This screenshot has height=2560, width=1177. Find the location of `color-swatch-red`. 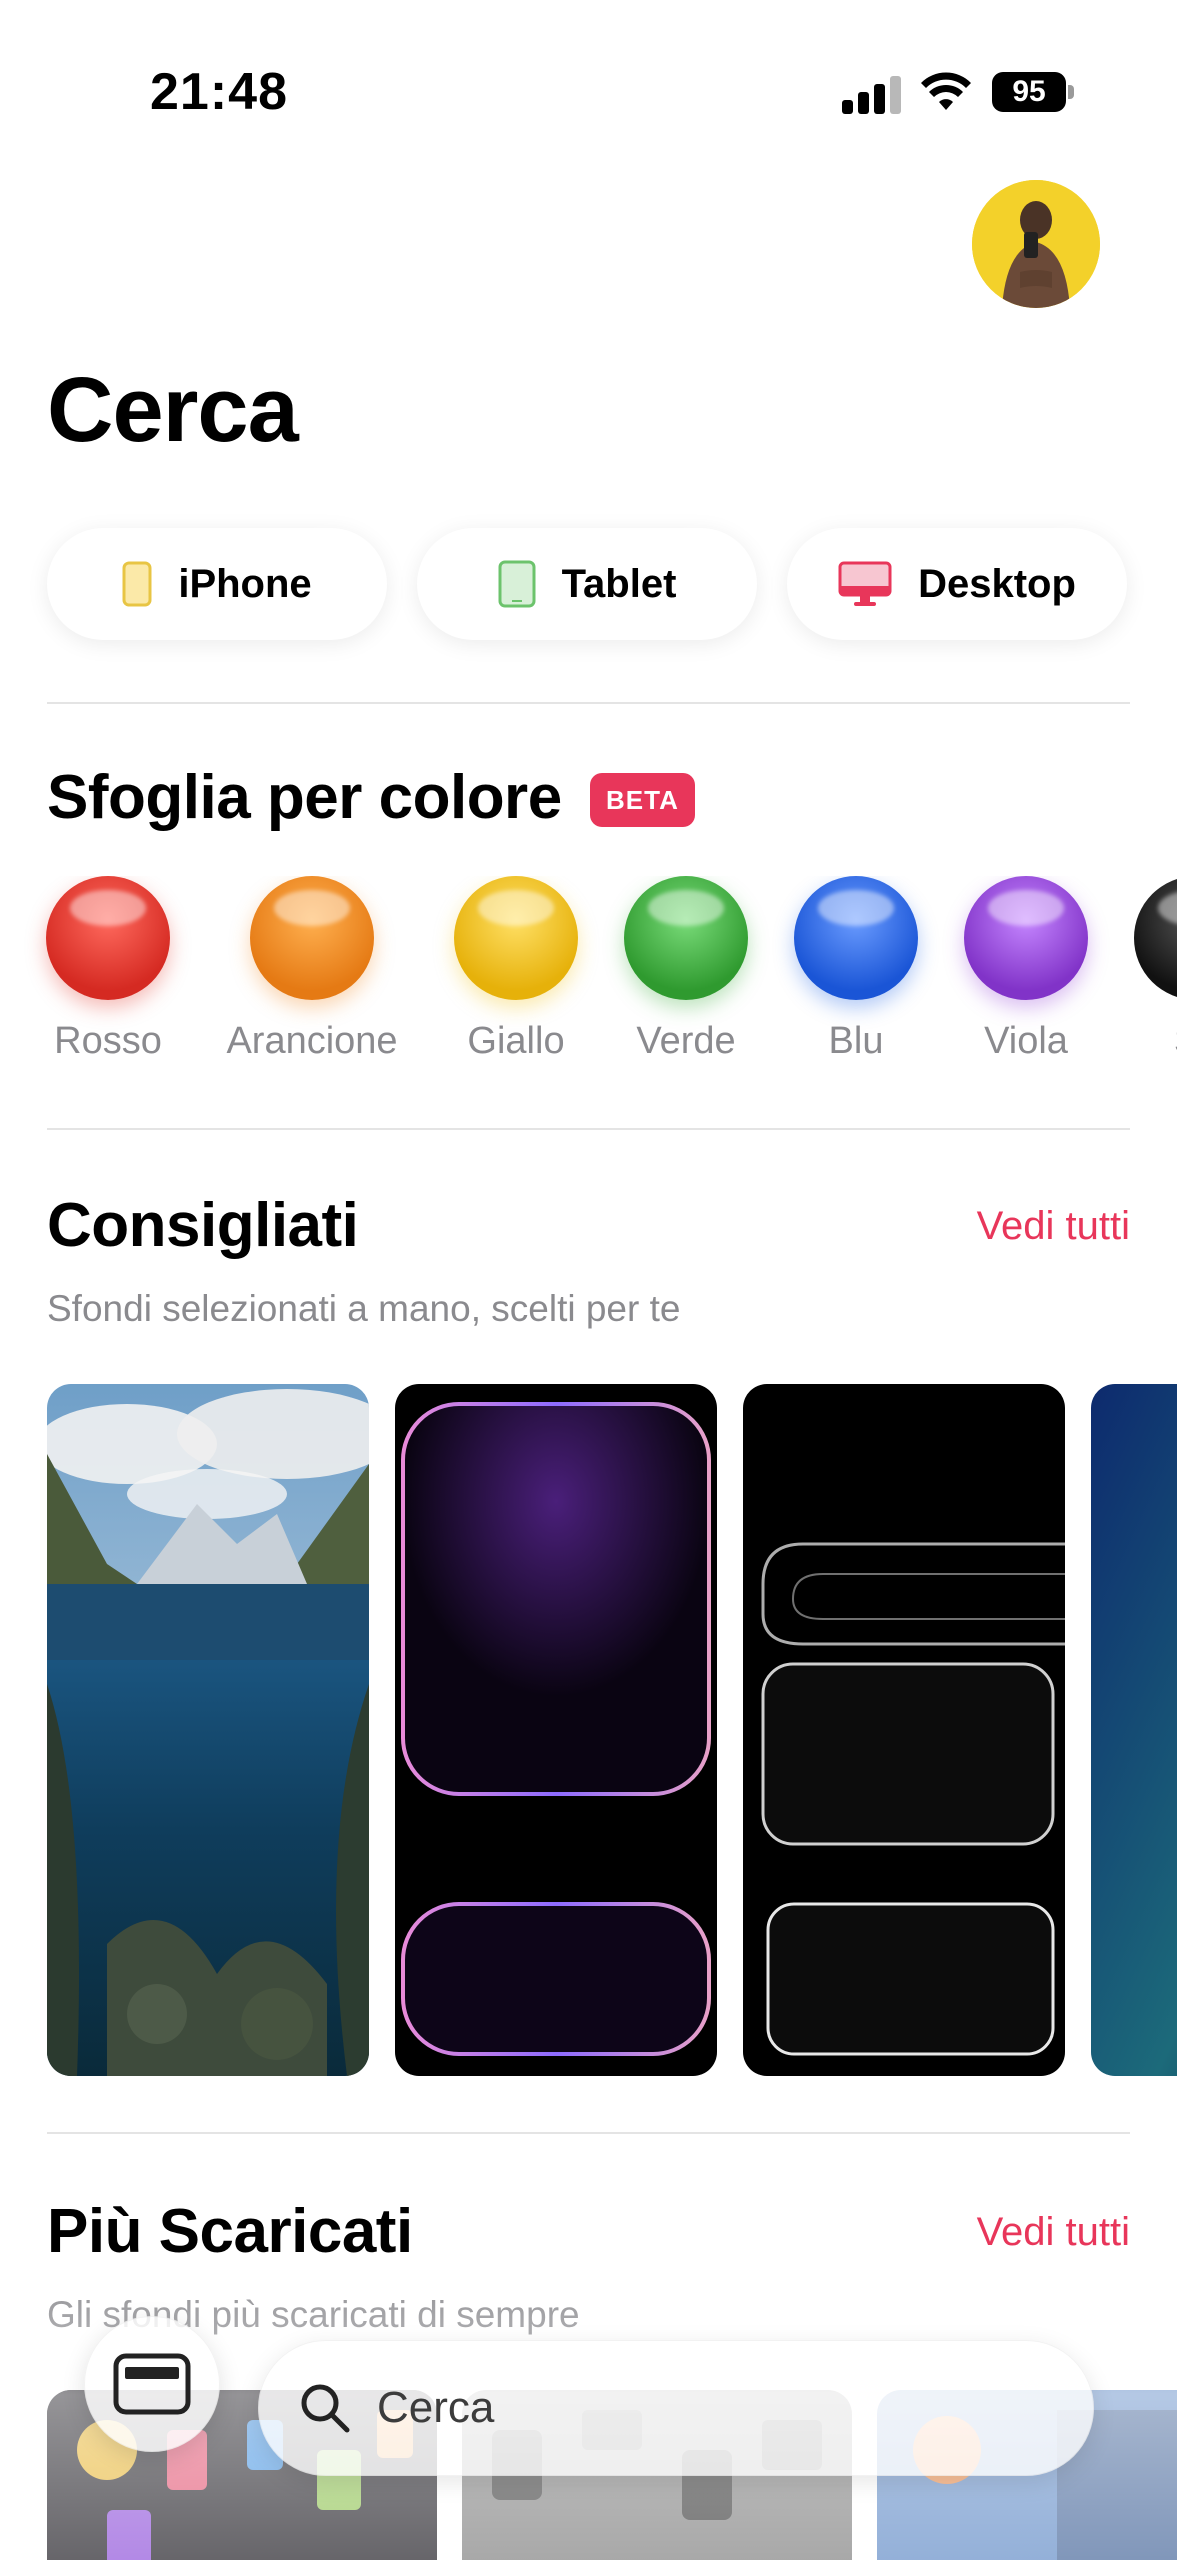

color-swatch-red is located at coordinates (108, 938).